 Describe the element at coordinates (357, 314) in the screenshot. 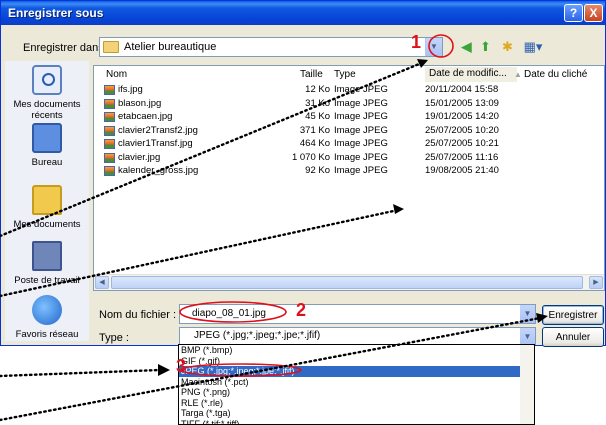

I see `filename-input: diapo_08_01.jpg ▼` at that location.